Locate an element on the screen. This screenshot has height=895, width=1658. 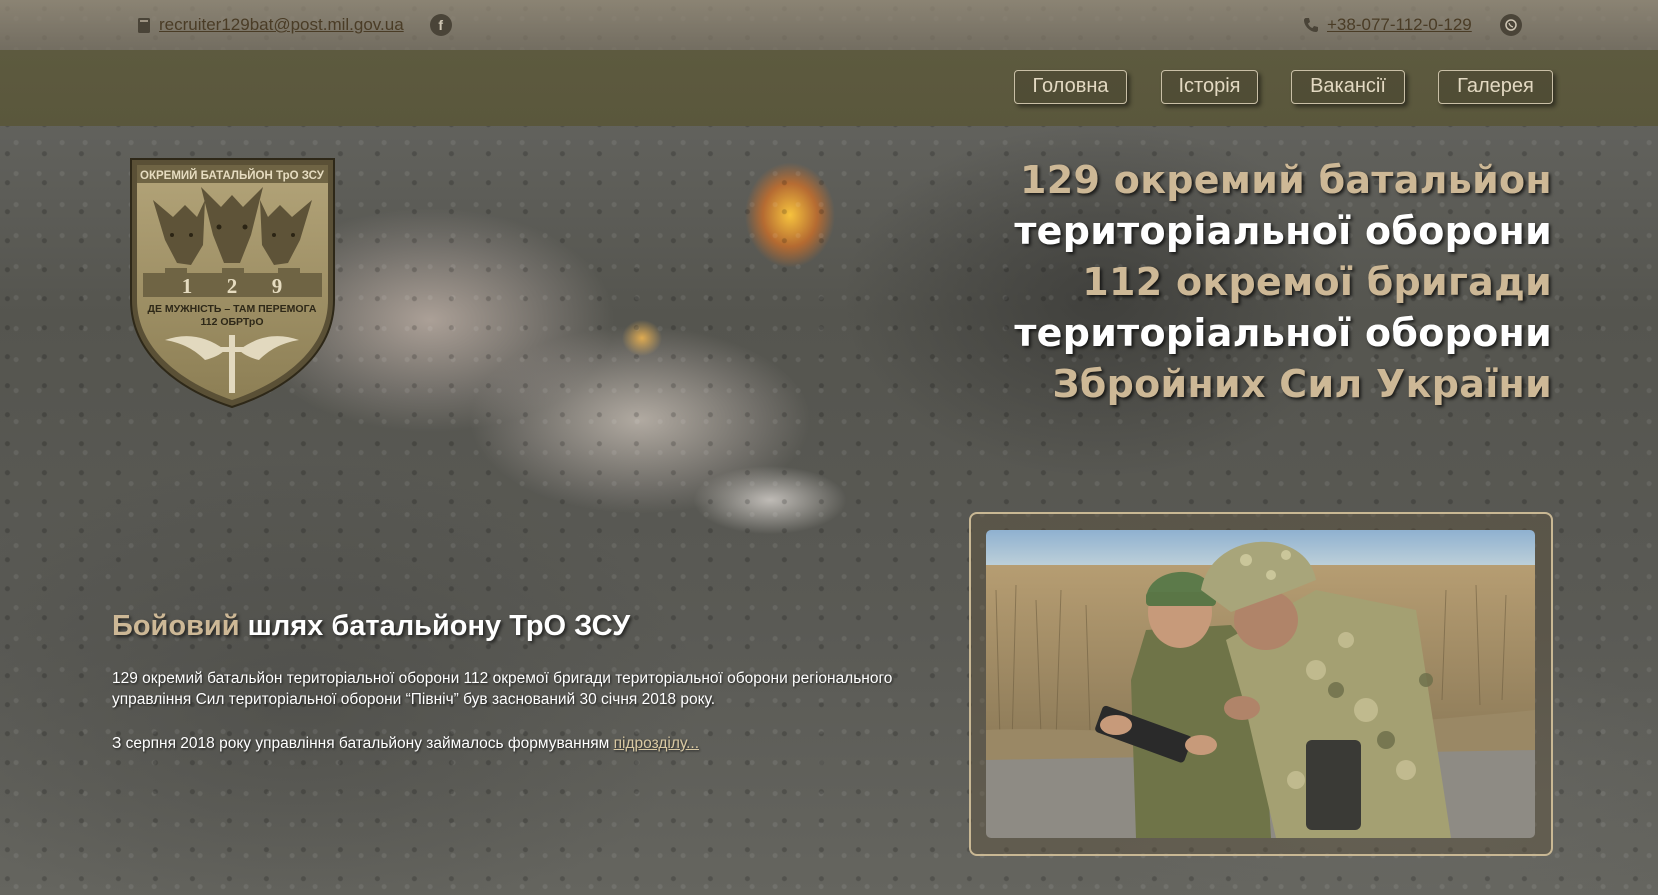
book-icon is located at coordinates (144, 25).